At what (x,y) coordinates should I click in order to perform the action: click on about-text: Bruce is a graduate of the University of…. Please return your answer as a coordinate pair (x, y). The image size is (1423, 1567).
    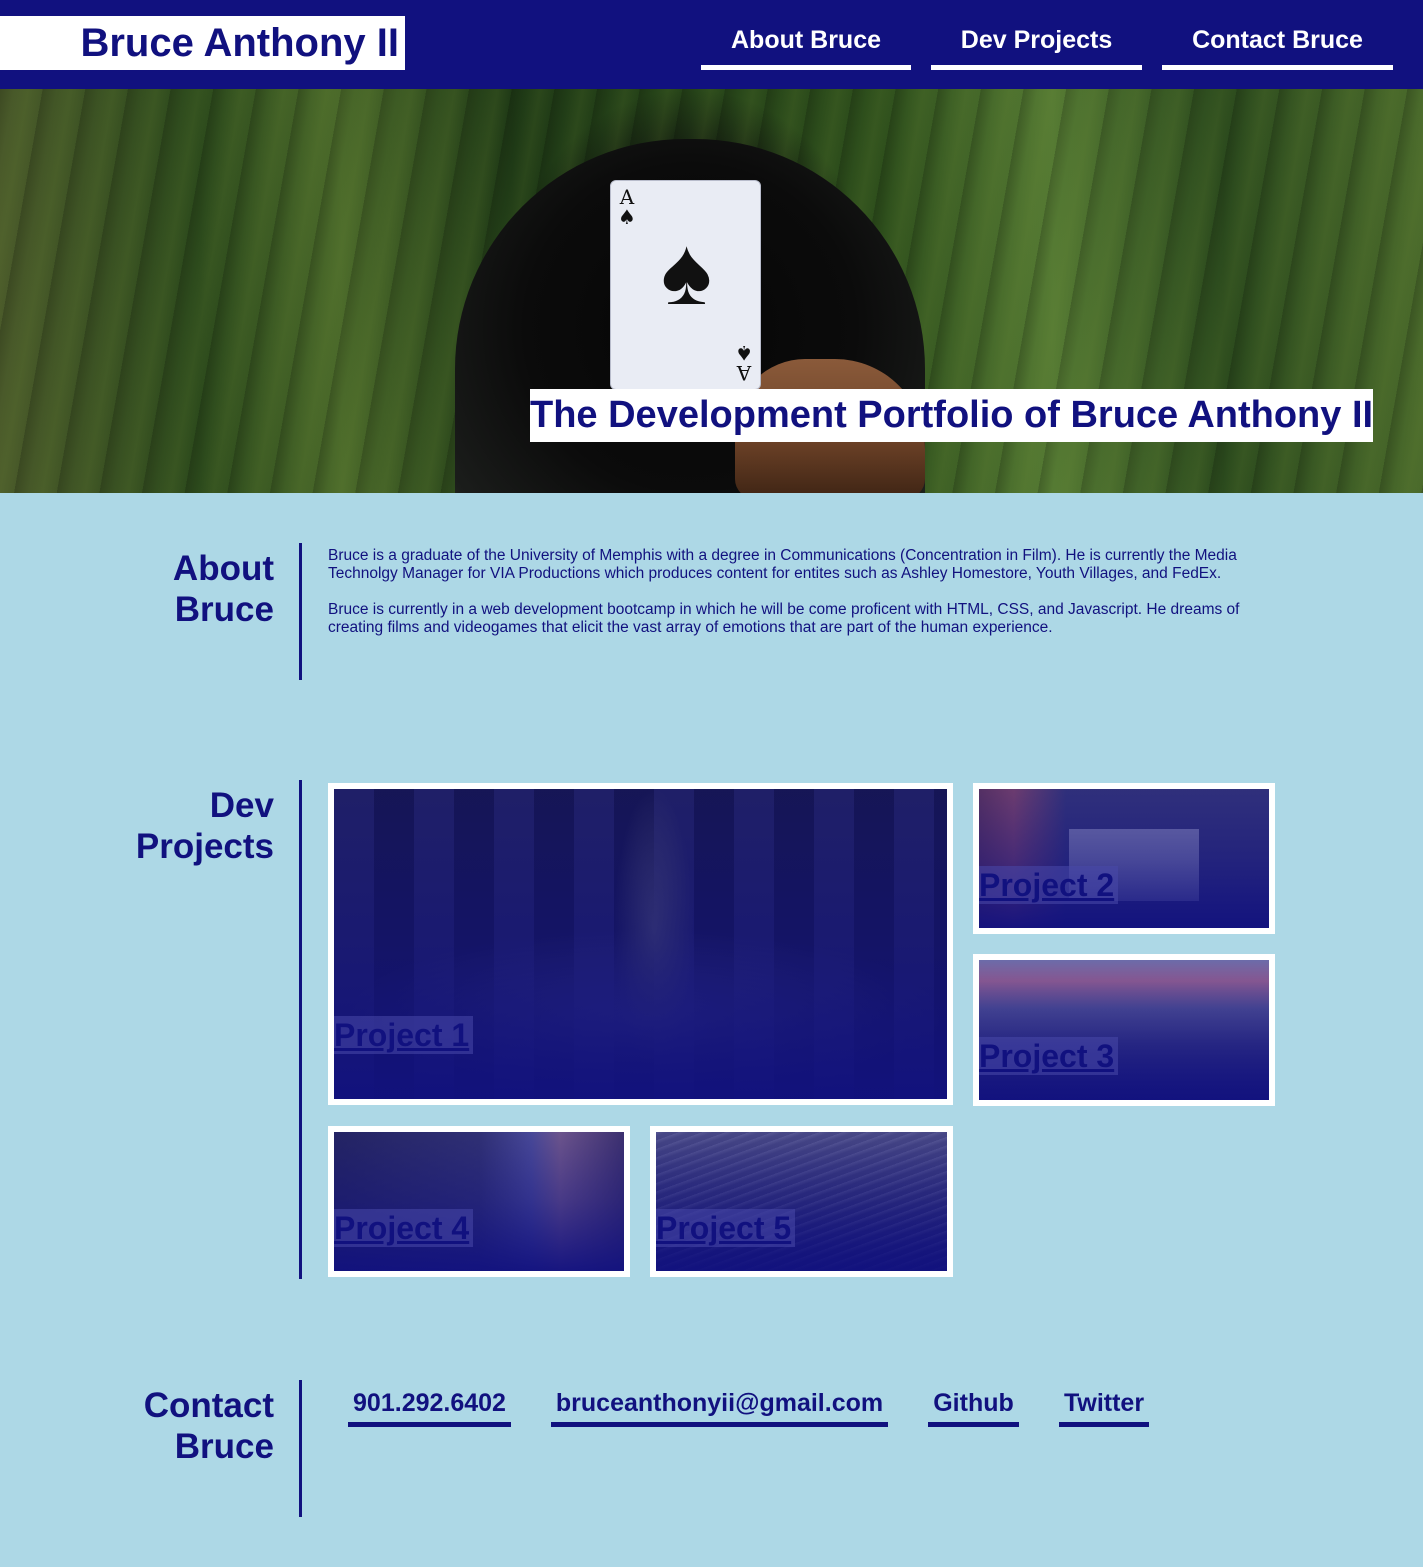
    Looking at the image, I should click on (808, 592).